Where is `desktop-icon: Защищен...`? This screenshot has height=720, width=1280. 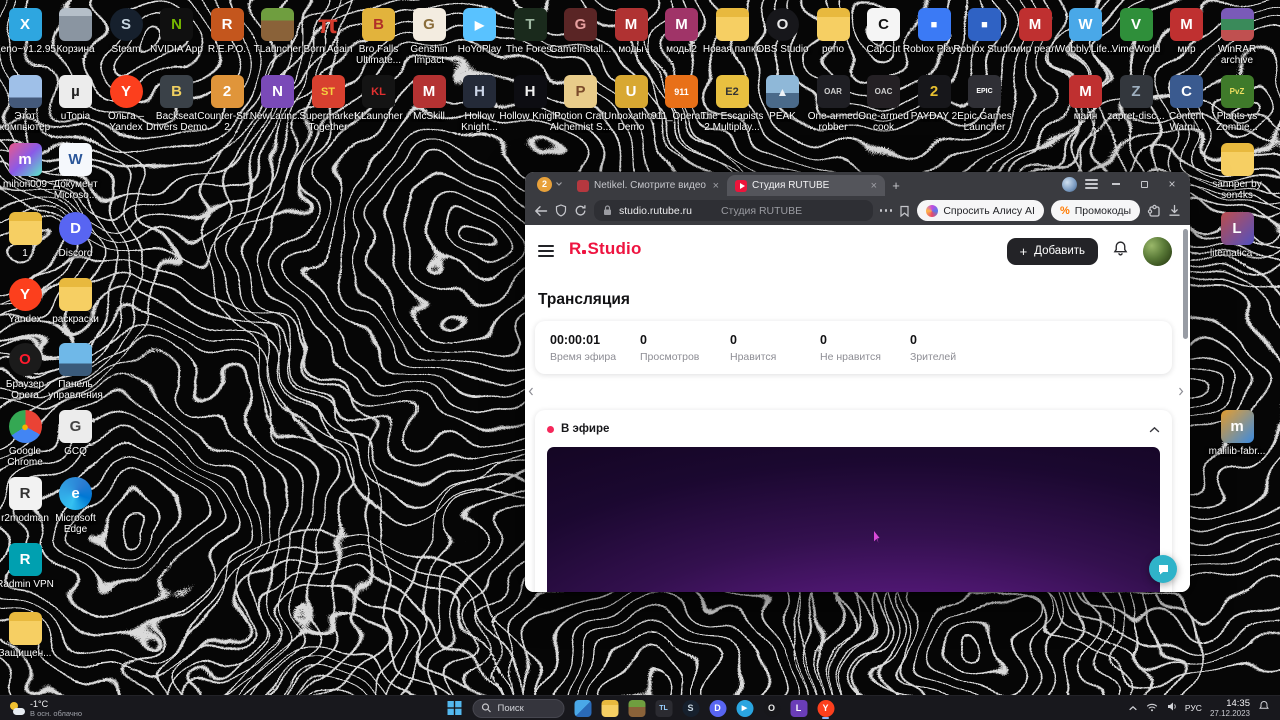
desktop-icon: Защищен... is located at coordinates (29, 635).